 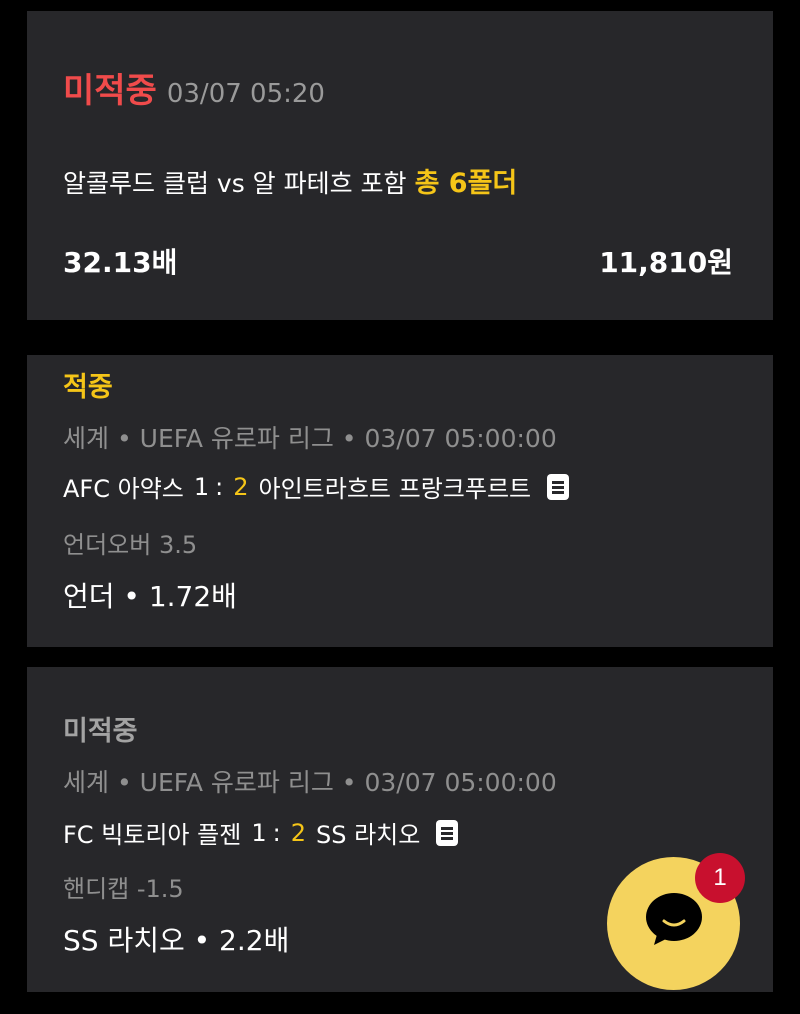 I want to click on folder-count: 총 6폴더, so click(x=466, y=183).